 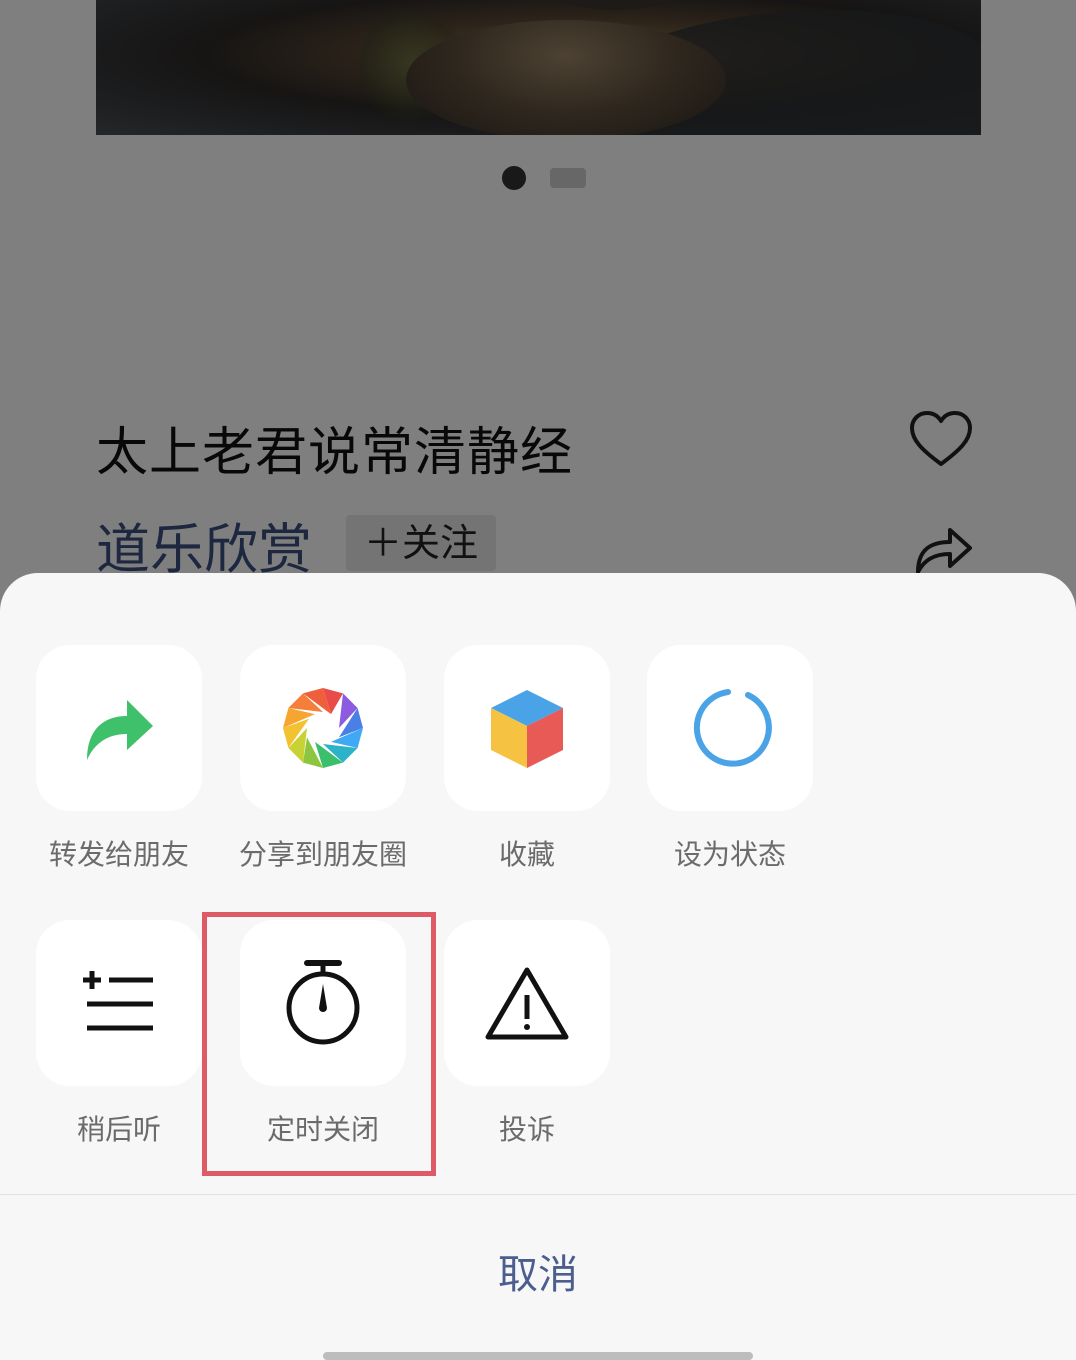 I want to click on action-set-status: 设为状态, so click(x=730, y=759).